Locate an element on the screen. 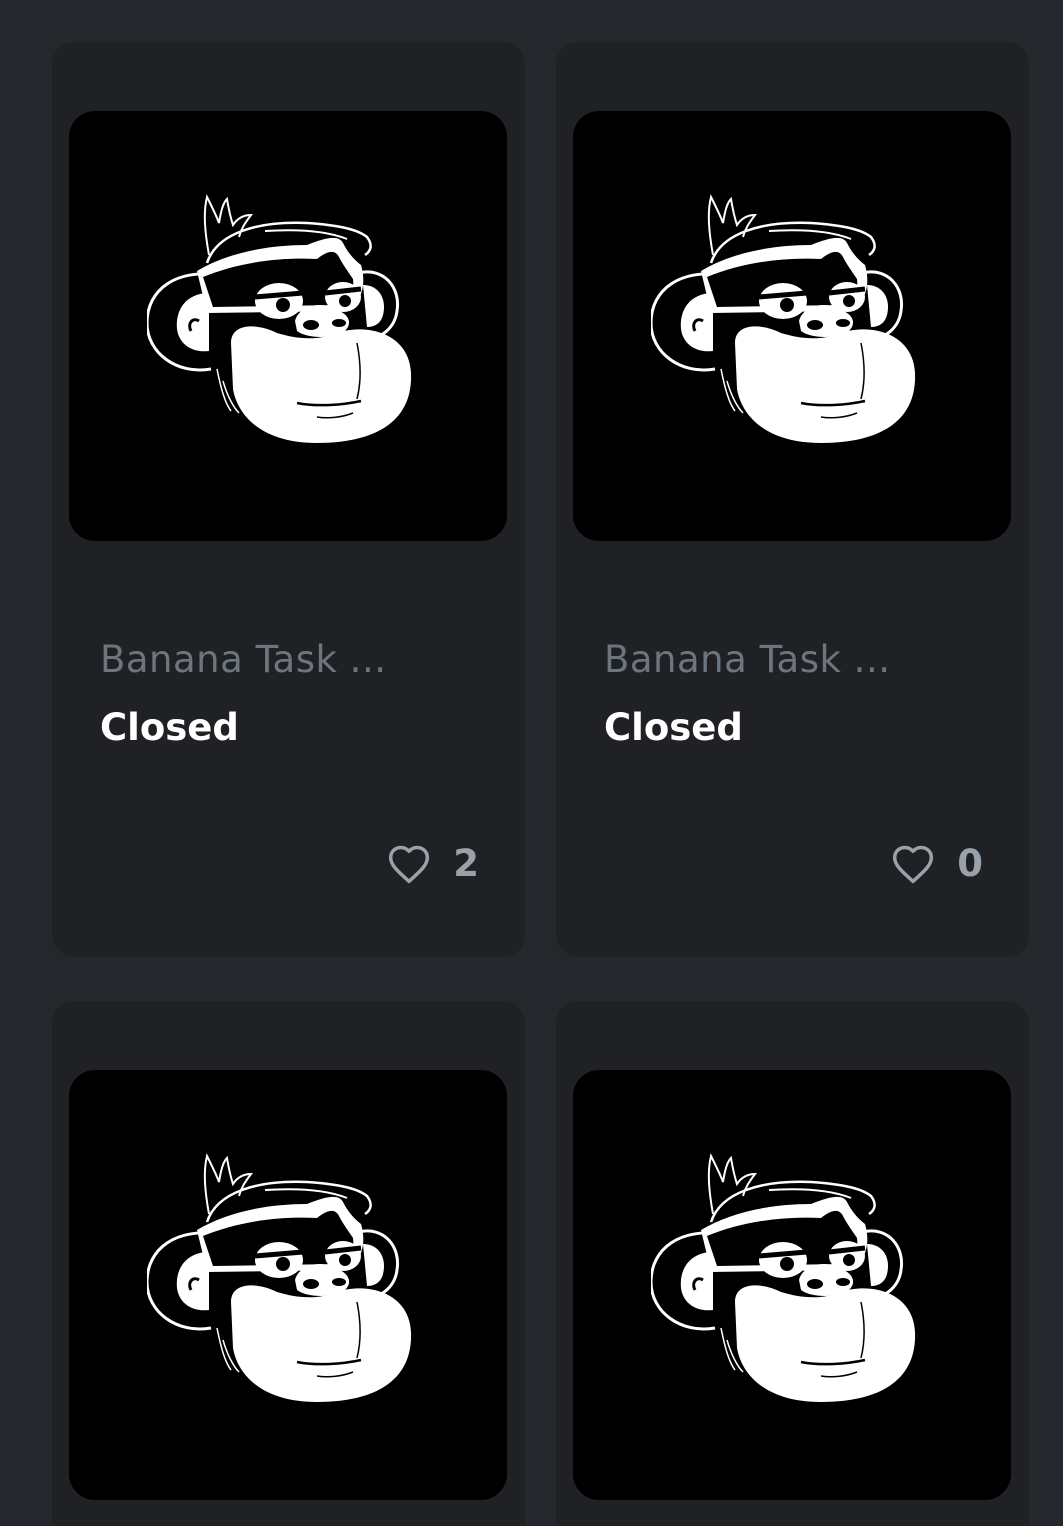 The height and width of the screenshot is (1526, 1063). like-count: 2 is located at coordinates (466, 863).